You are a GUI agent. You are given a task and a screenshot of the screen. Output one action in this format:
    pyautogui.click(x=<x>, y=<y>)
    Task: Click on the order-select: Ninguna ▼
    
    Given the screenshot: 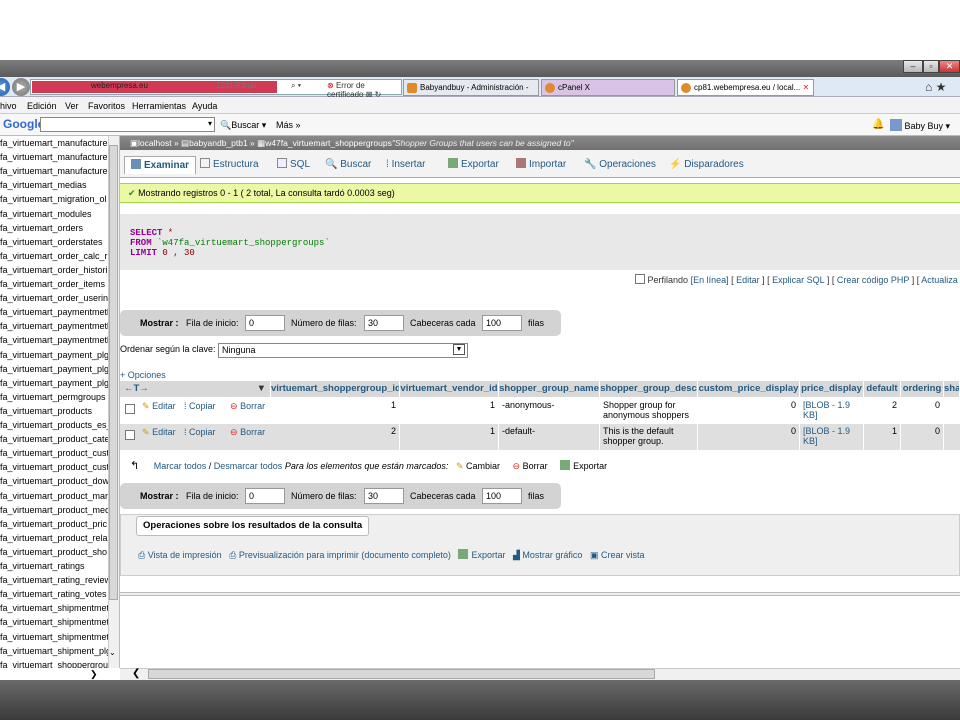 What is the action you would take?
    pyautogui.click(x=343, y=350)
    